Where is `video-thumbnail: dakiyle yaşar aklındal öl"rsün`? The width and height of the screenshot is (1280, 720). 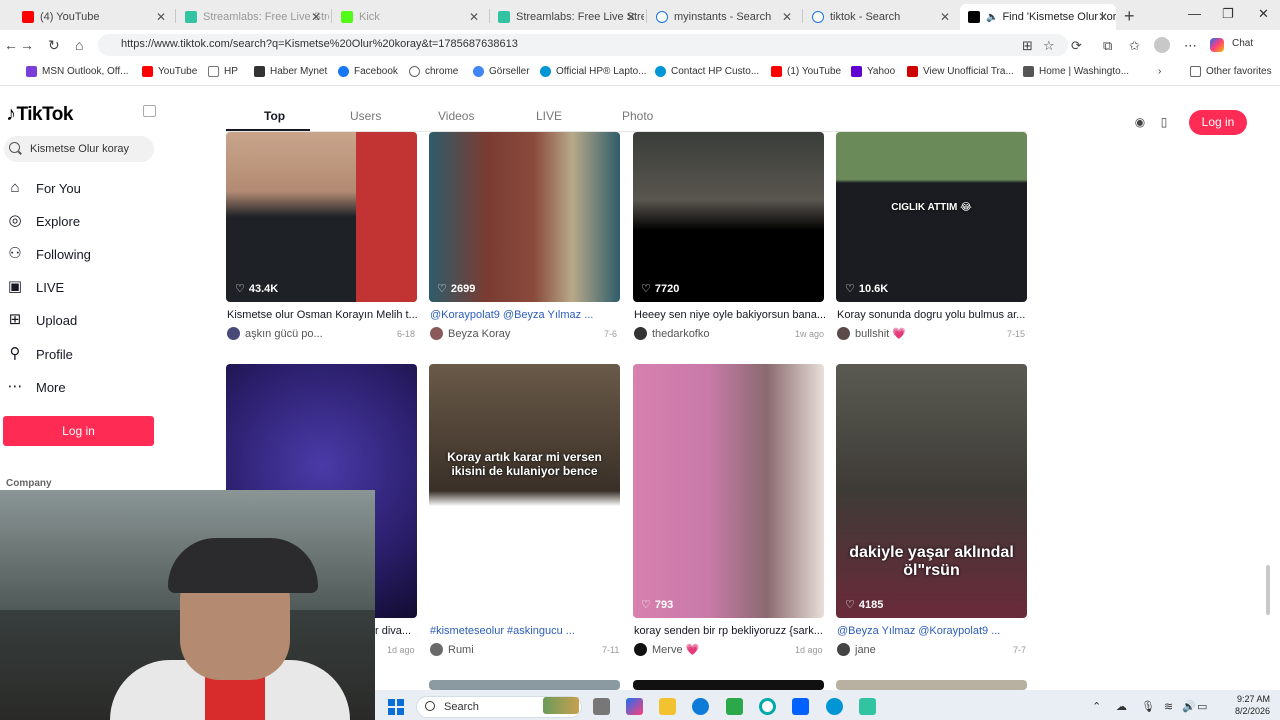
video-thumbnail: dakiyle yaşar aklındal öl"rsün is located at coordinates (931, 491).